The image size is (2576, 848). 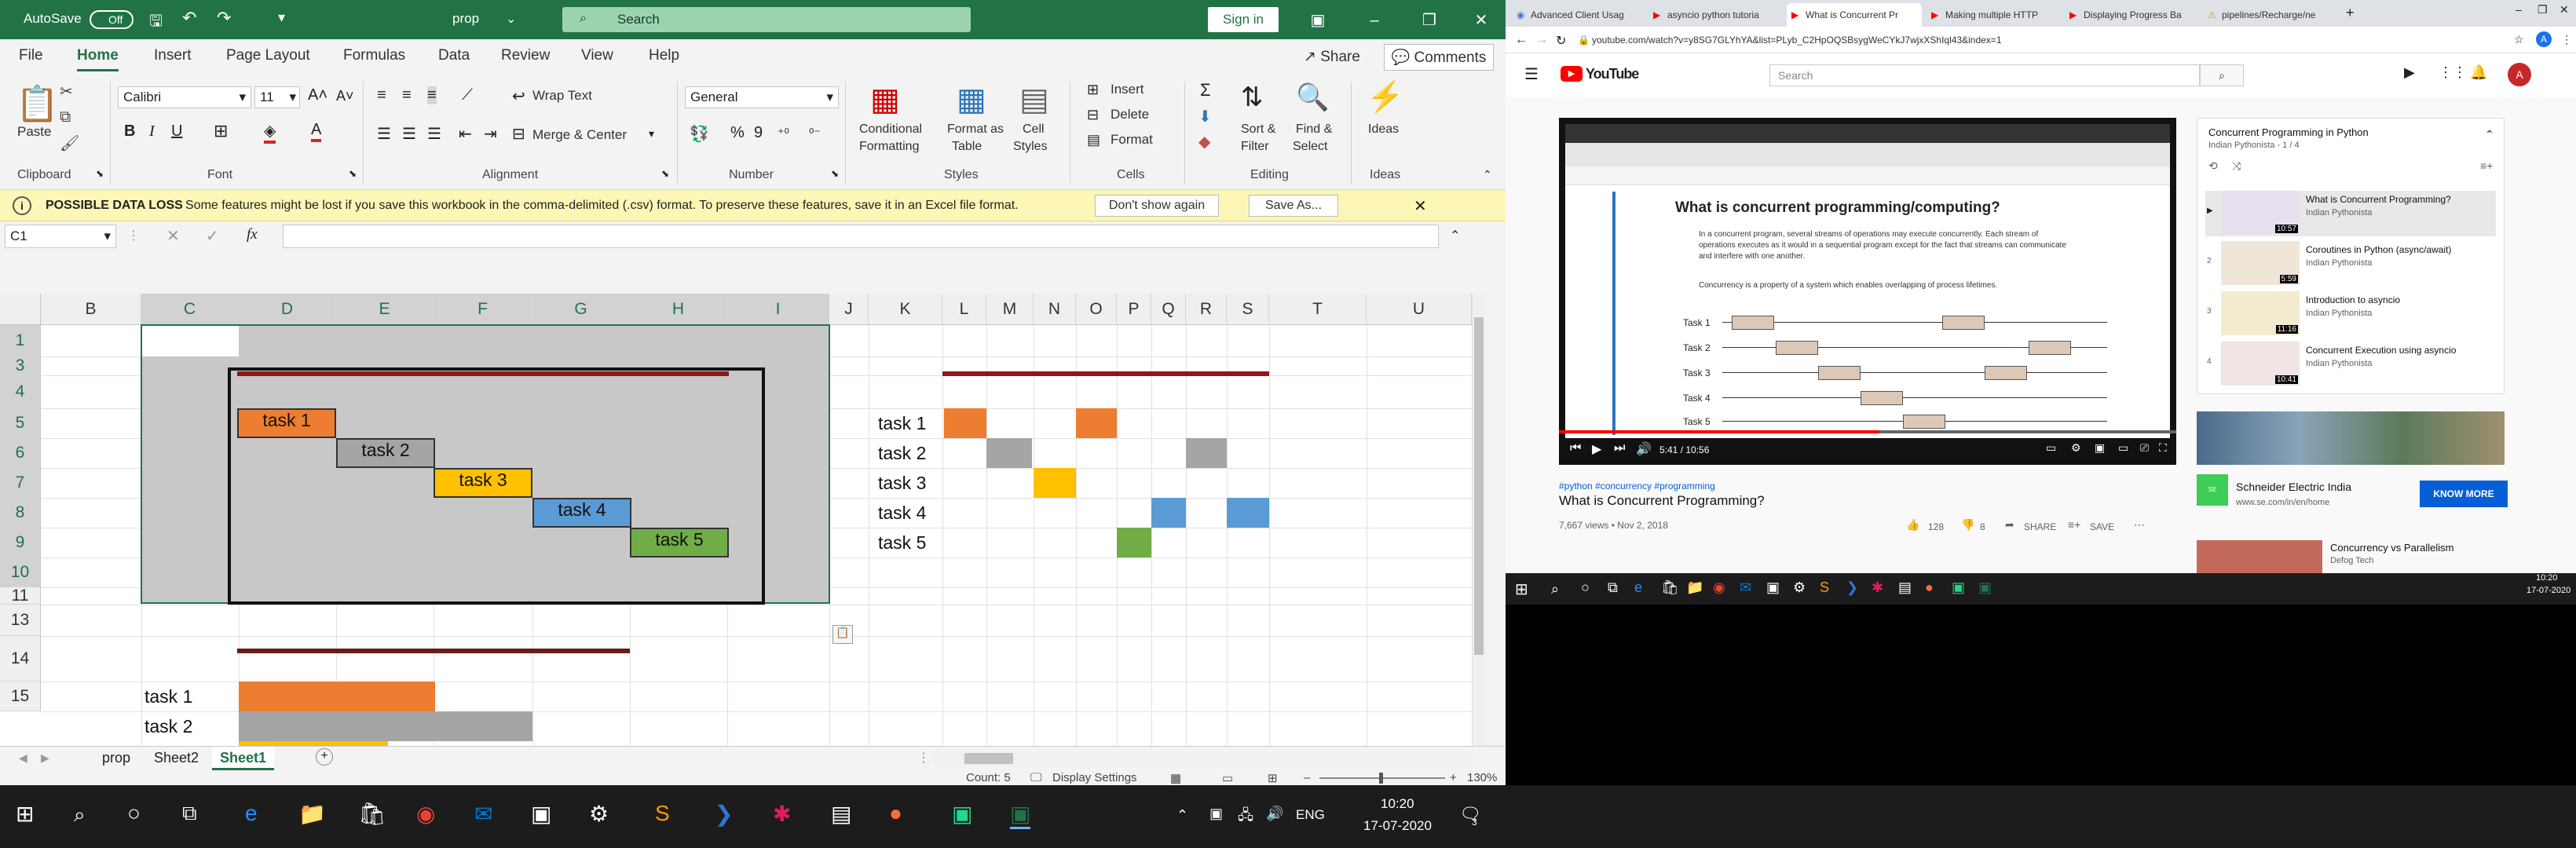 What do you see at coordinates (98, 59) in the screenshot?
I see `tab-home: Home` at bounding box center [98, 59].